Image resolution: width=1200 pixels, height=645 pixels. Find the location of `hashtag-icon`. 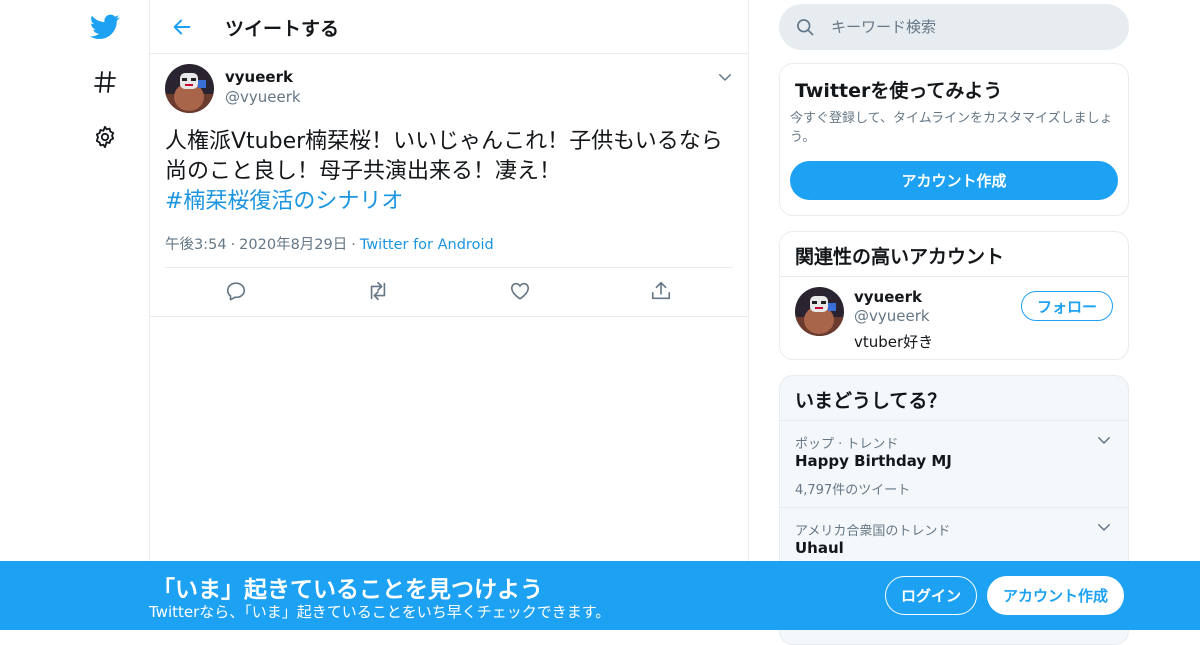

hashtag-icon is located at coordinates (105, 82).